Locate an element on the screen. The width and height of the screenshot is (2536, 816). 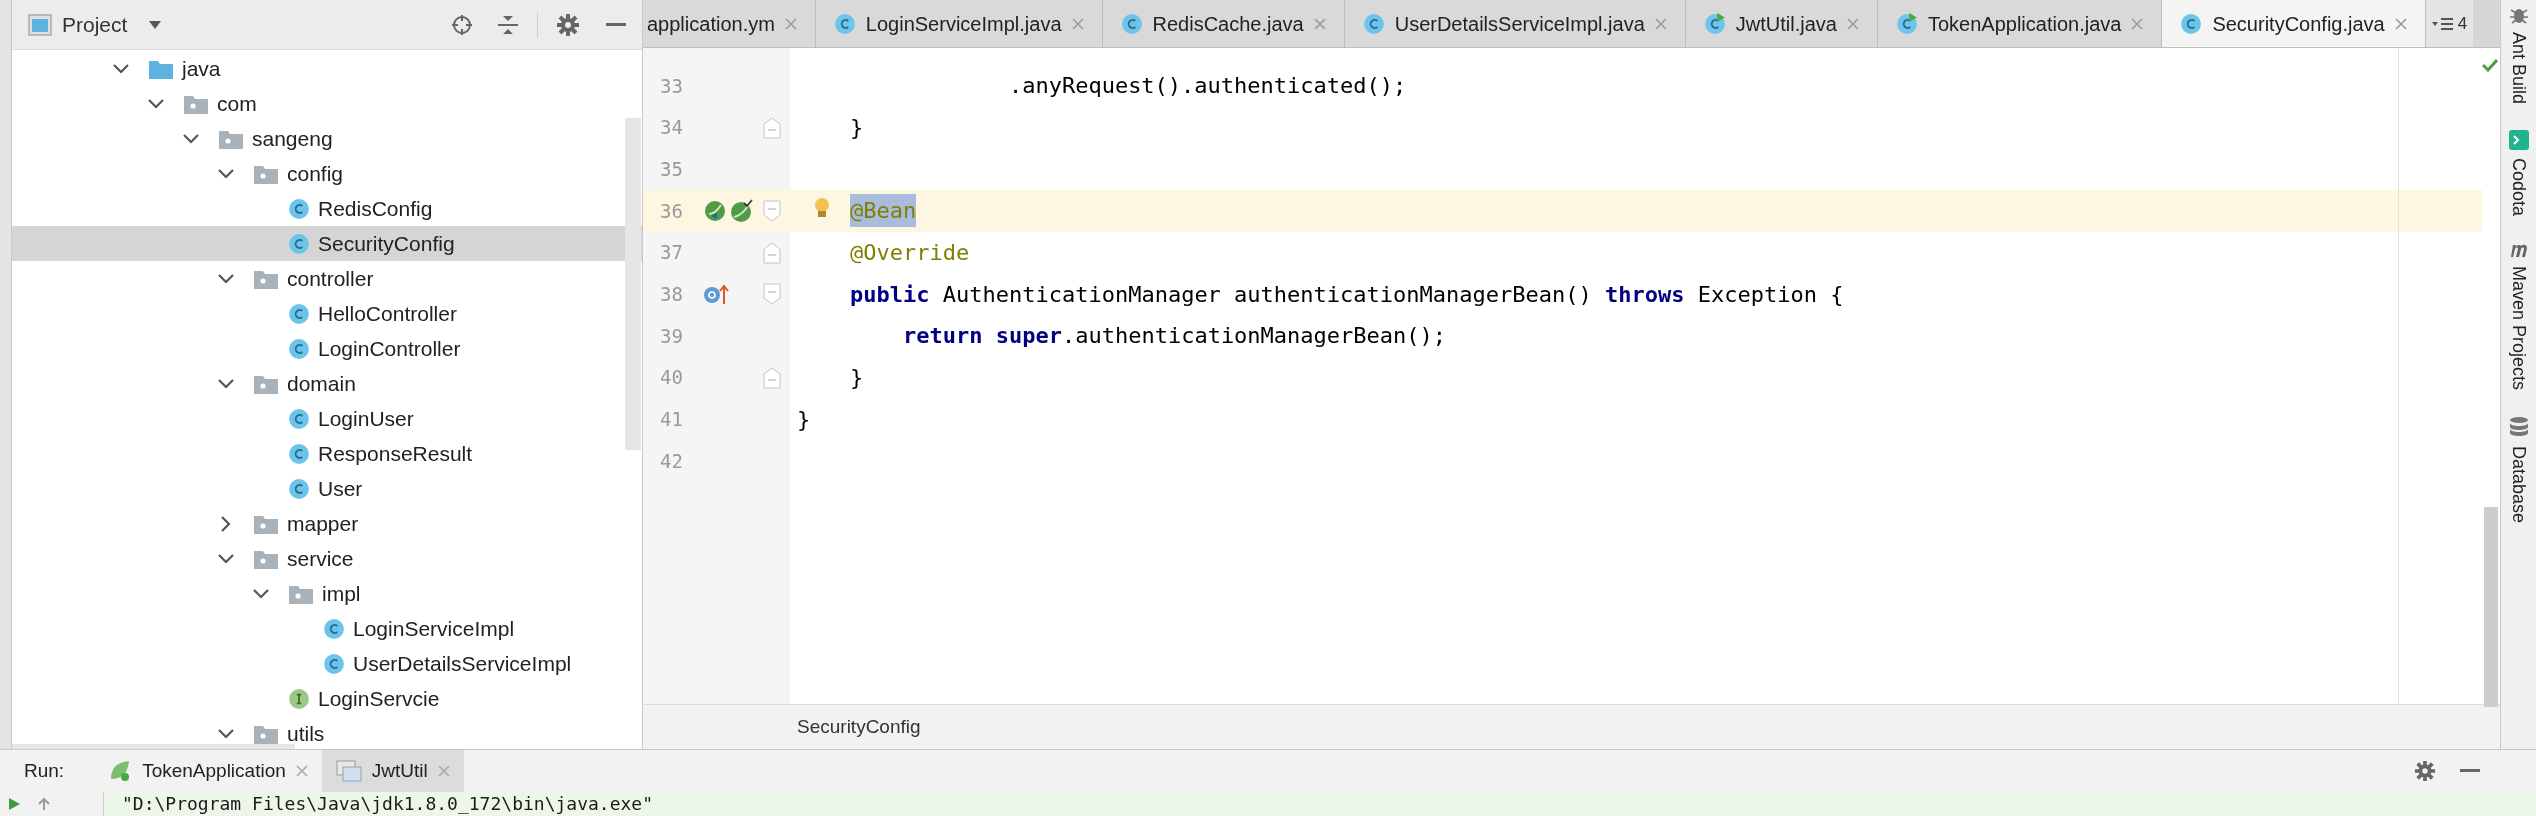
tree-item: mapper is located at coordinates (327, 523).